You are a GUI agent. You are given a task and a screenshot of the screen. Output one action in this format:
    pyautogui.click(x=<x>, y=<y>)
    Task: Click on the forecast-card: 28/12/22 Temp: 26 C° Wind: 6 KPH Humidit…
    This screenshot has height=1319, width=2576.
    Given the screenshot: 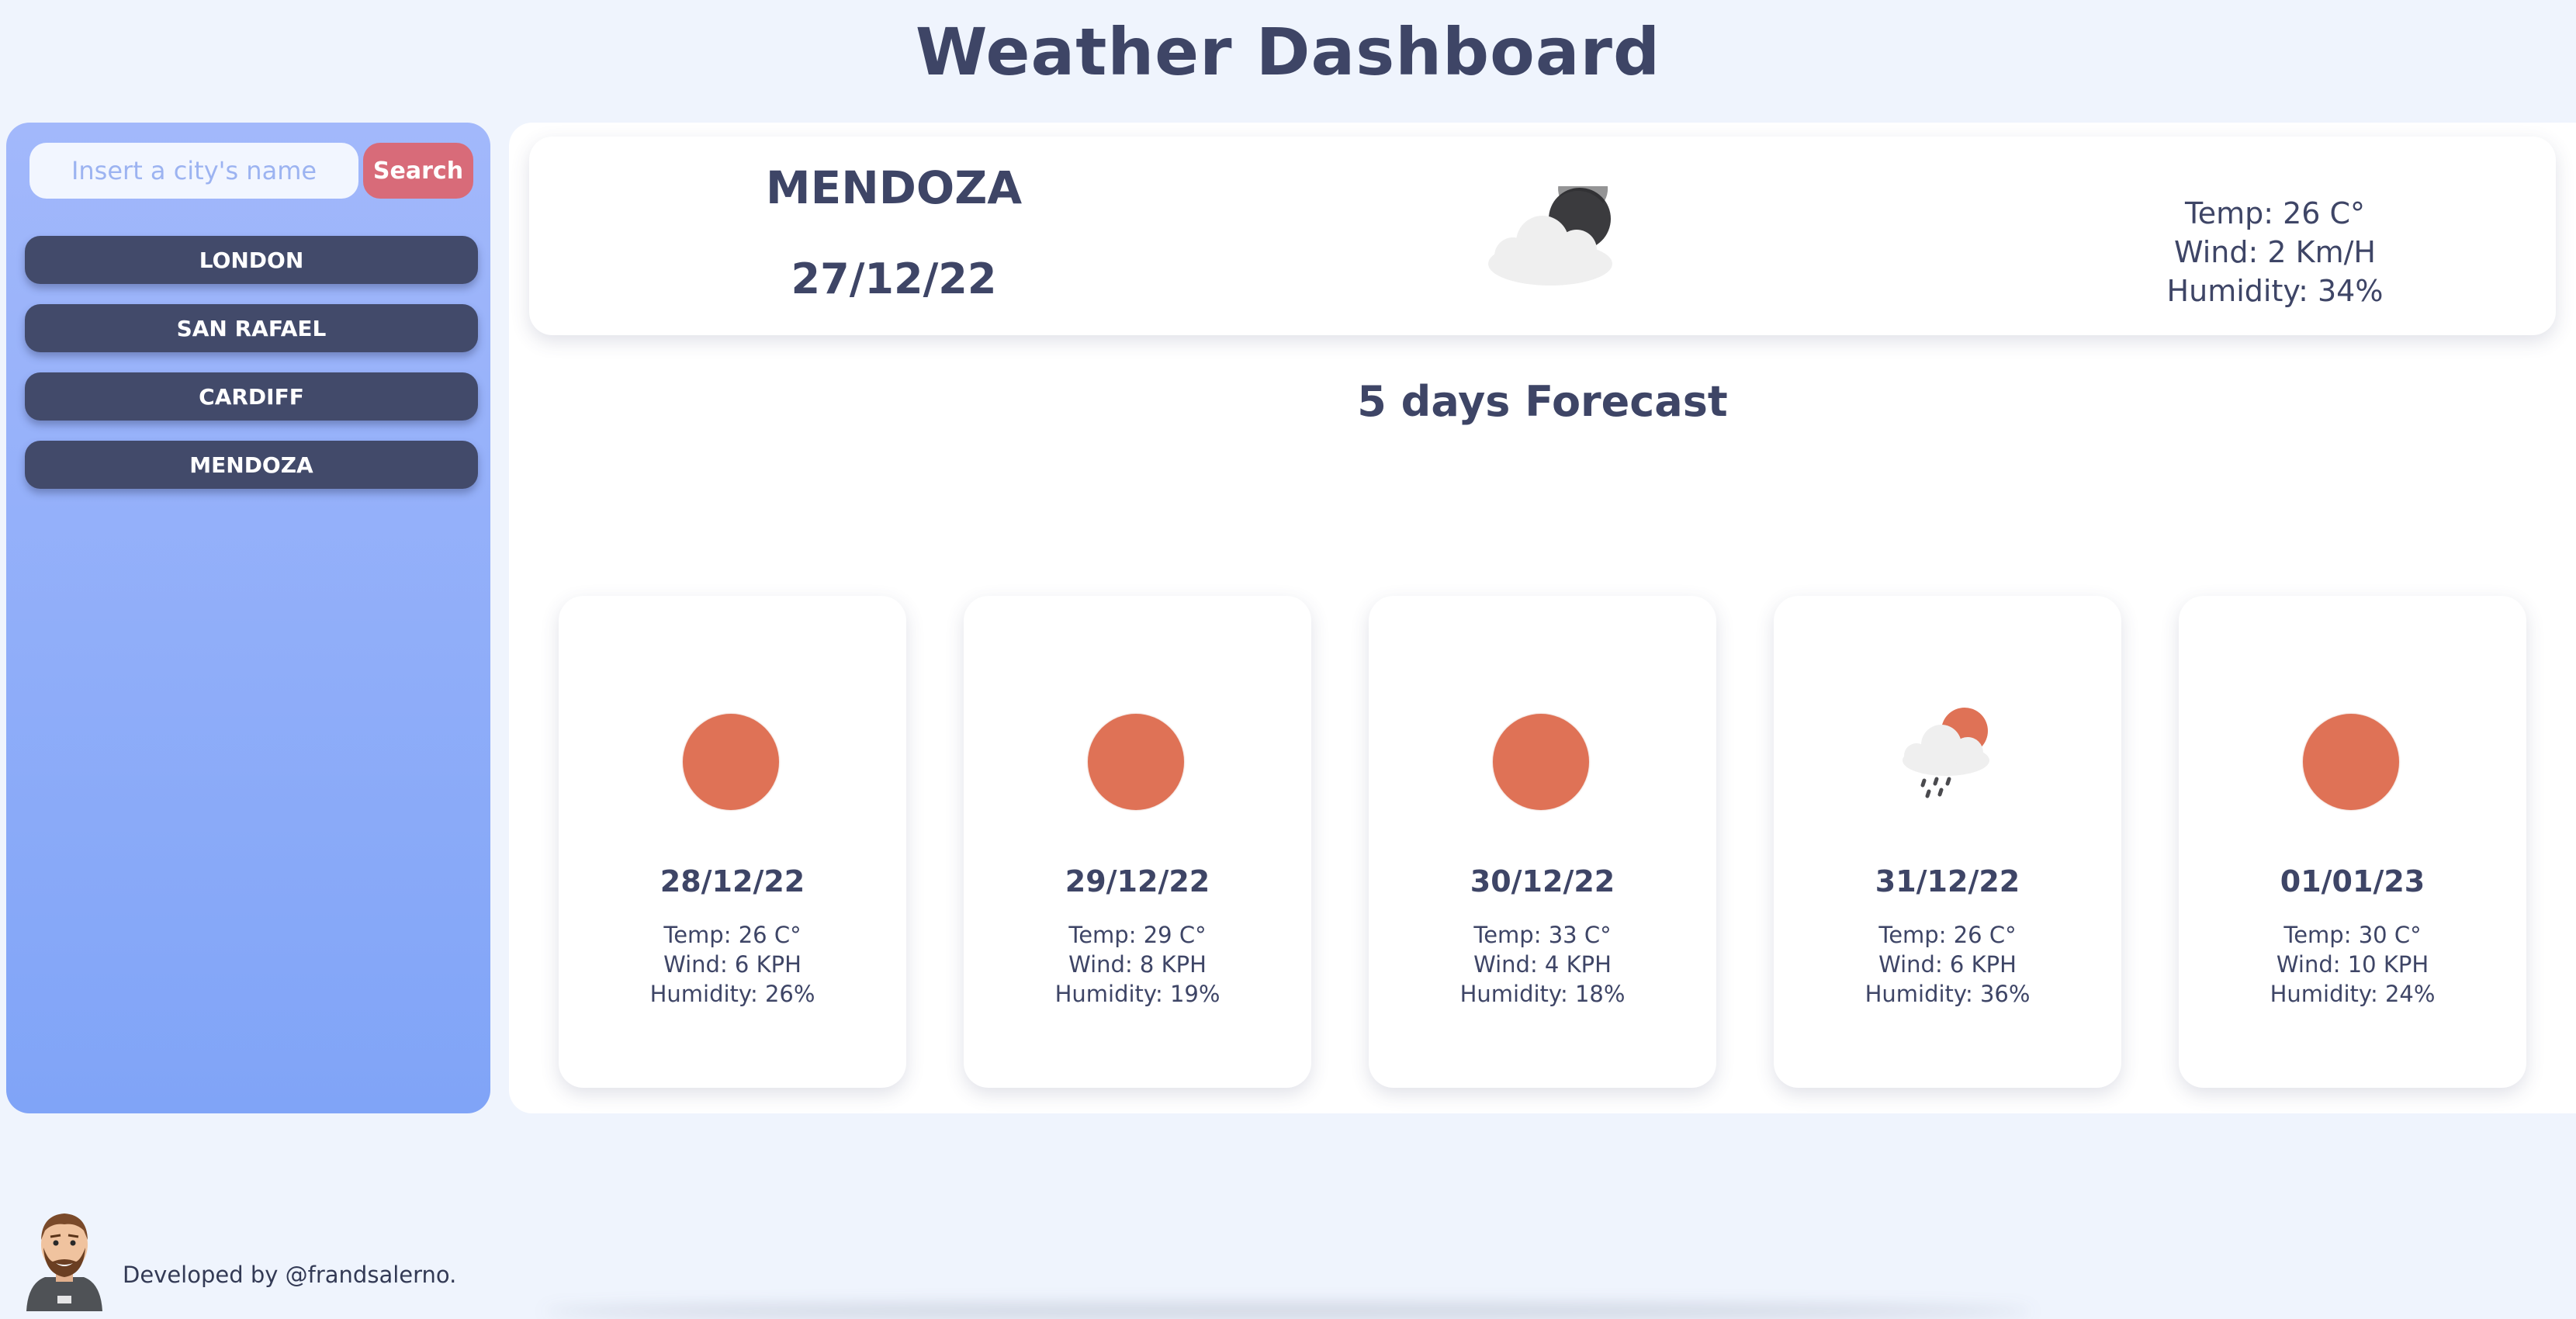 What is the action you would take?
    pyautogui.click(x=732, y=842)
    